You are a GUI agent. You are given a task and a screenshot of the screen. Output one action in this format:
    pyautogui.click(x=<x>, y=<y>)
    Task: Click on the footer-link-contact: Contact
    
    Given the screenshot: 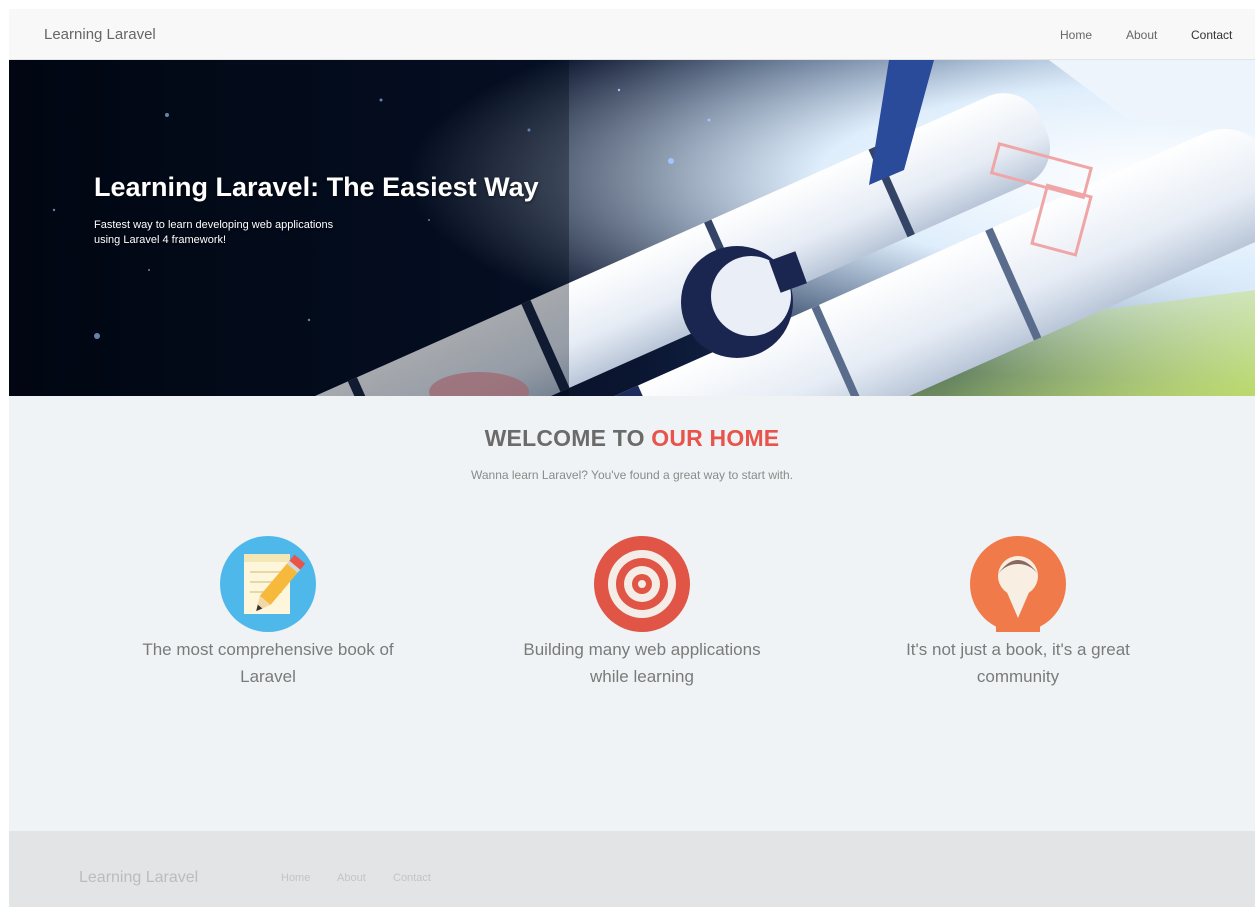 What is the action you would take?
    pyautogui.click(x=412, y=878)
    